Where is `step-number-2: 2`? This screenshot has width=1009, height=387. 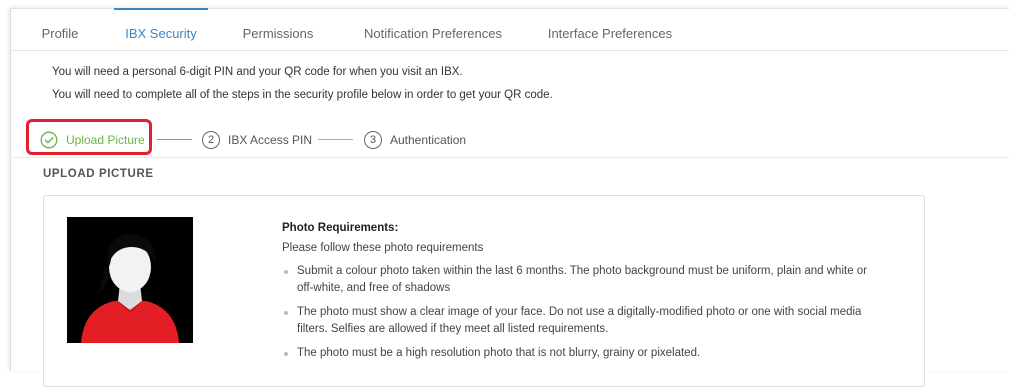
step-number-2: 2 is located at coordinates (211, 140).